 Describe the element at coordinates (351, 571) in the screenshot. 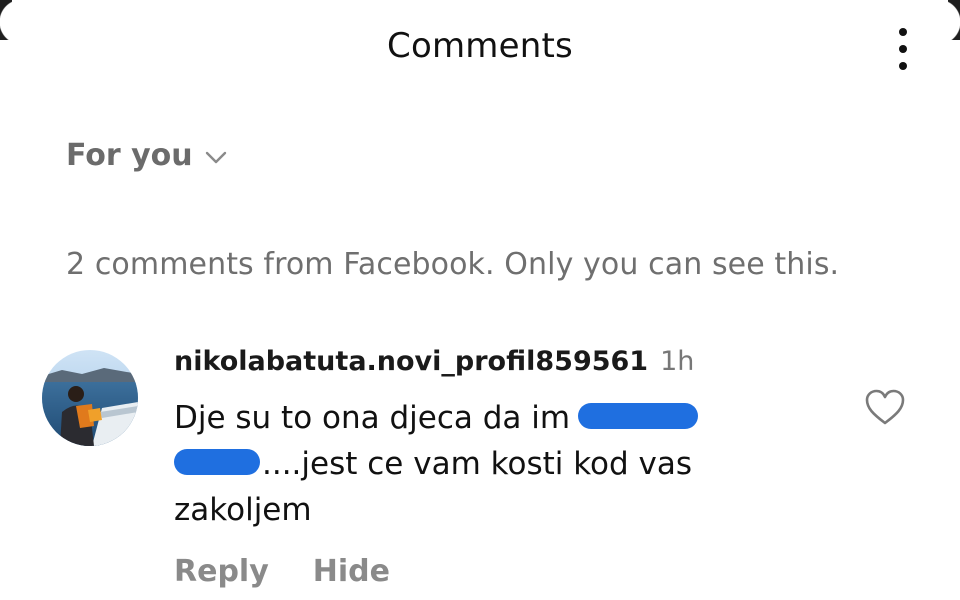

I see `hide-button: Hide` at that location.